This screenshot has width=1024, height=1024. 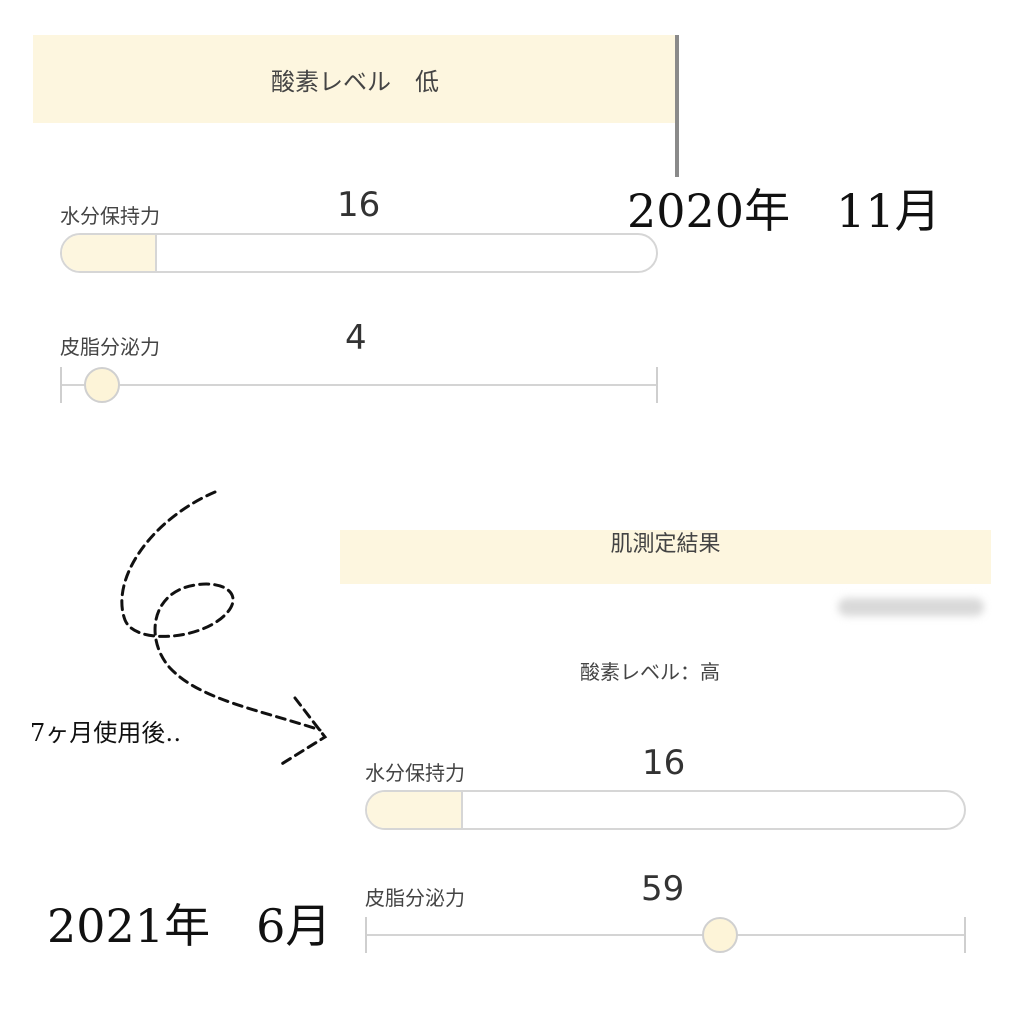 What do you see at coordinates (355, 81) in the screenshot?
I see `oxygen-level-text-before: 酸素レベル 低` at bounding box center [355, 81].